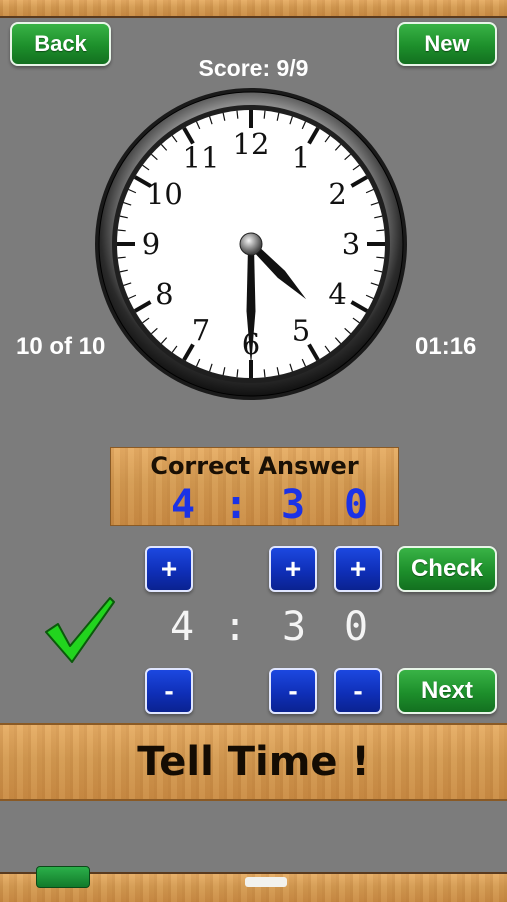 The image size is (507, 902). What do you see at coordinates (446, 346) in the screenshot?
I see `timer: 01:16` at bounding box center [446, 346].